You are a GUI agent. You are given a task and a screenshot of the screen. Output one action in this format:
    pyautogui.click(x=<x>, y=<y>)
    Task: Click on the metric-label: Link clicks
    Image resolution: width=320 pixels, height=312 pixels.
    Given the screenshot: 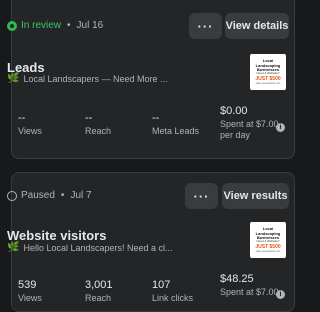 What is the action you would take?
    pyautogui.click(x=173, y=298)
    